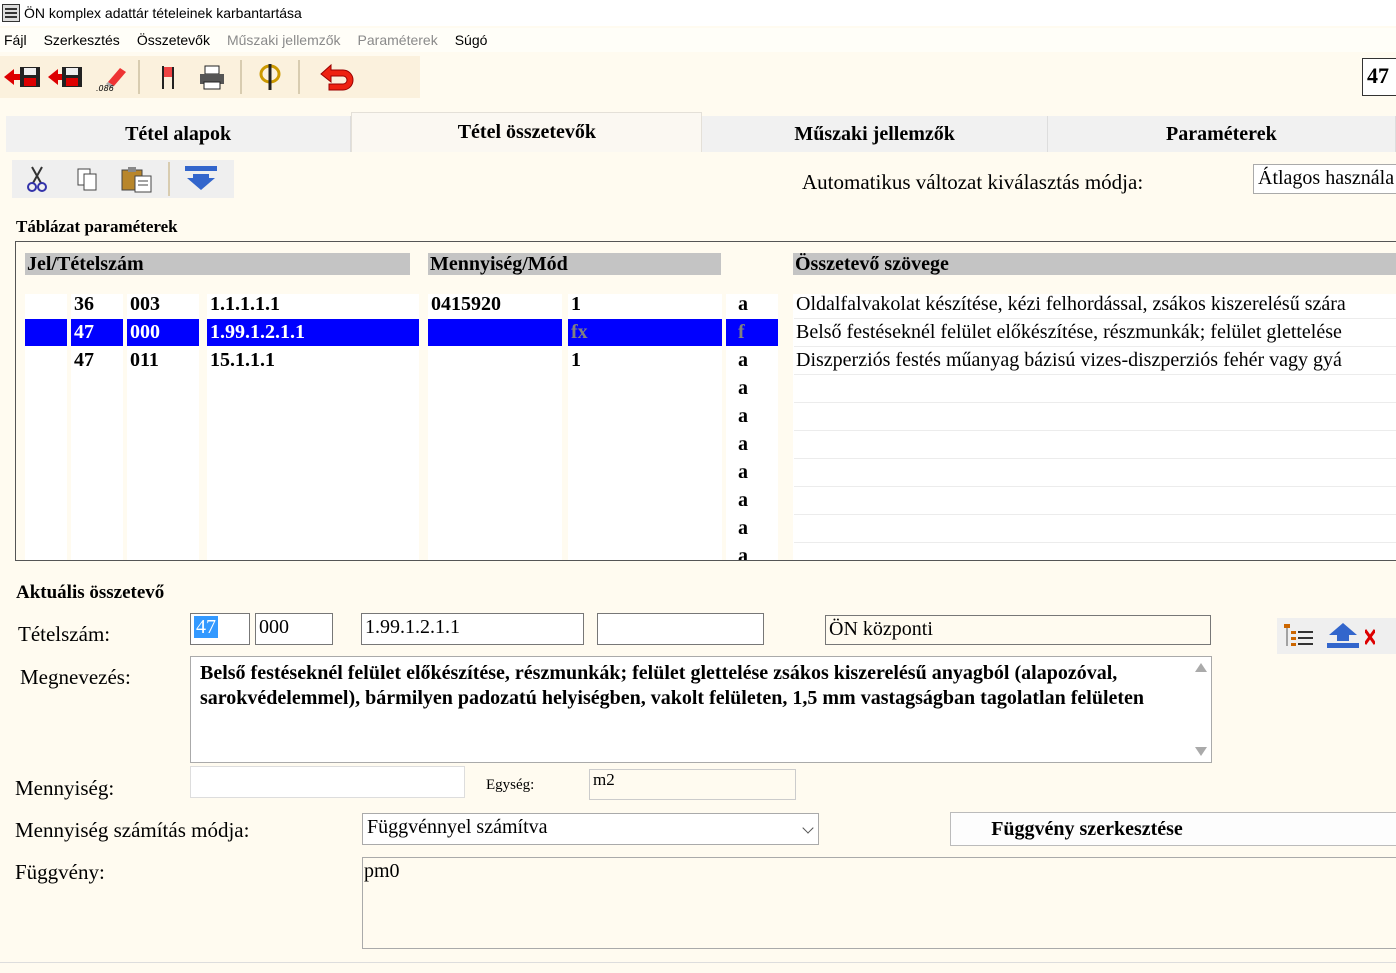  I want to click on auto-variant-label: Automatikus változat kiválasztás módja:, so click(973, 182).